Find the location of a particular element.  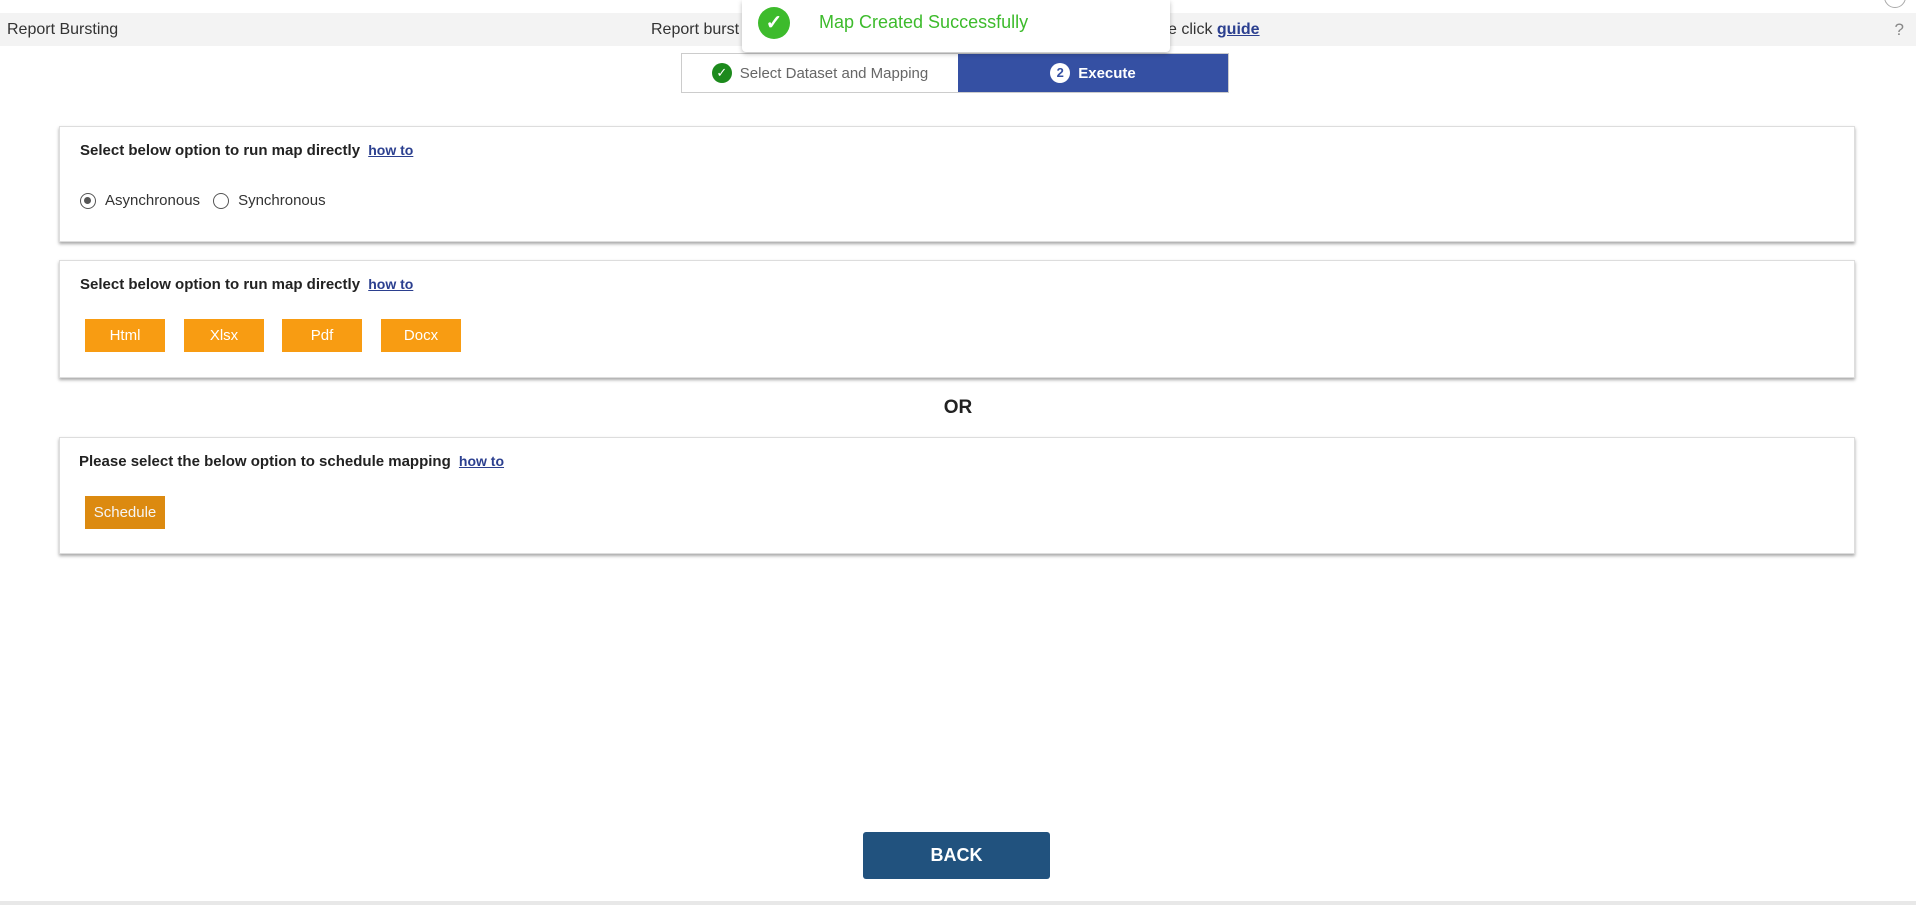

check-circle-icon: ✓ is located at coordinates (774, 23).